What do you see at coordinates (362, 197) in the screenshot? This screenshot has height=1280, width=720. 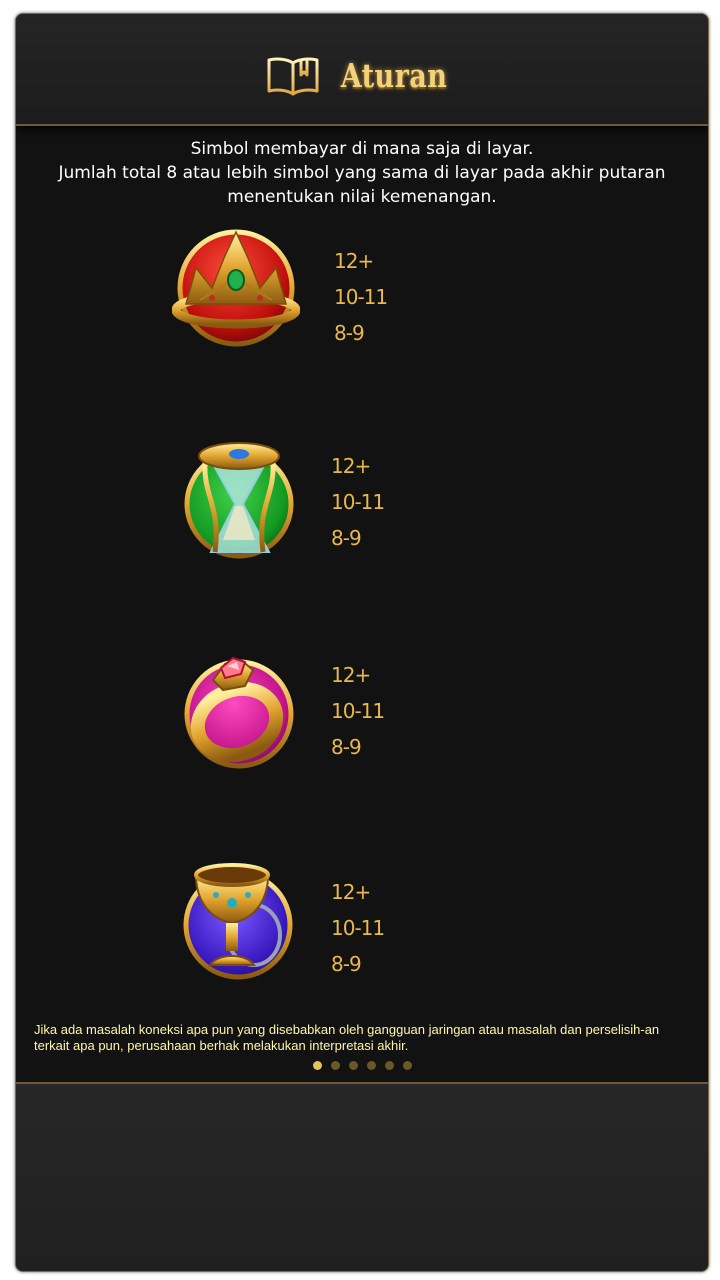 I see `intro-line: menentukan nilai kemenangan.` at bounding box center [362, 197].